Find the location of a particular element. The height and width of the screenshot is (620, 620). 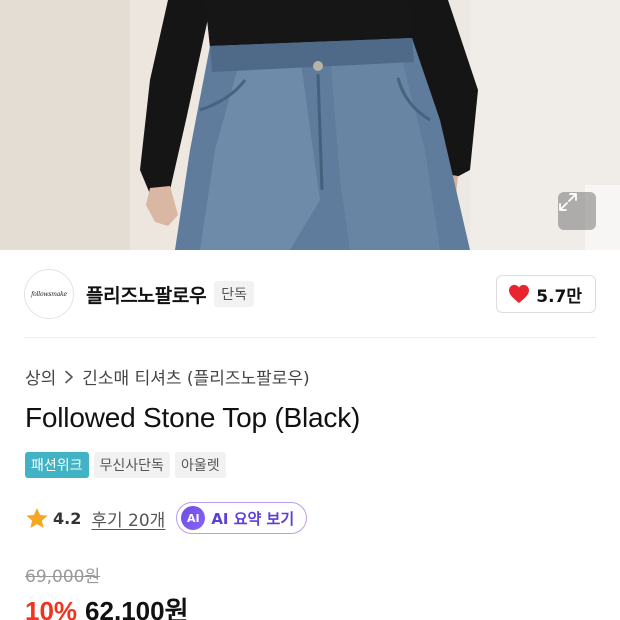

expand-icon is located at coordinates (568, 202).